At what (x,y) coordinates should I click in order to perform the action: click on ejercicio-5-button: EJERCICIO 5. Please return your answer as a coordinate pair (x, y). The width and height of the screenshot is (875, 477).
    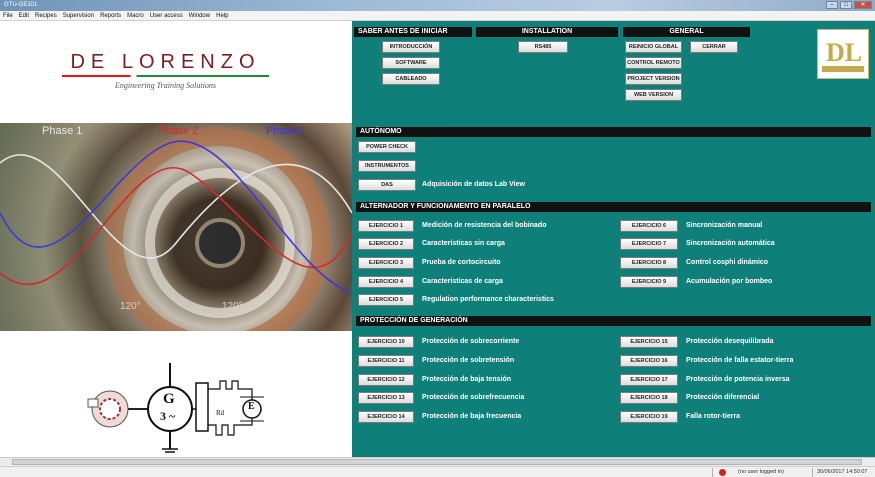
    Looking at the image, I should click on (386, 300).